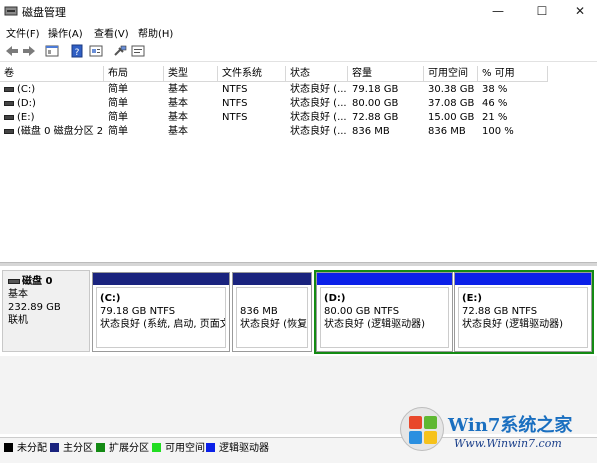 Image resolution: width=597 pixels, height=463 pixels. I want to click on partition-size: 836 MB, so click(259, 311).